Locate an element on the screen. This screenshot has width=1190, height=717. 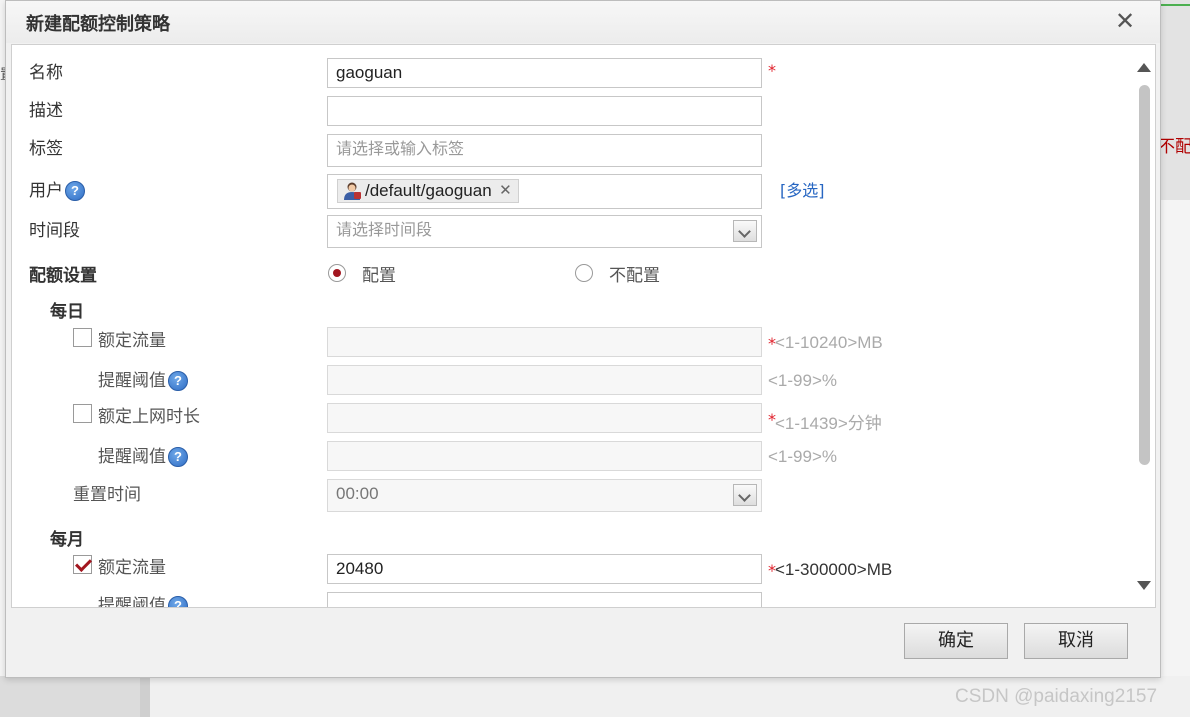
tags-label: 标签 is located at coordinates (46, 149).